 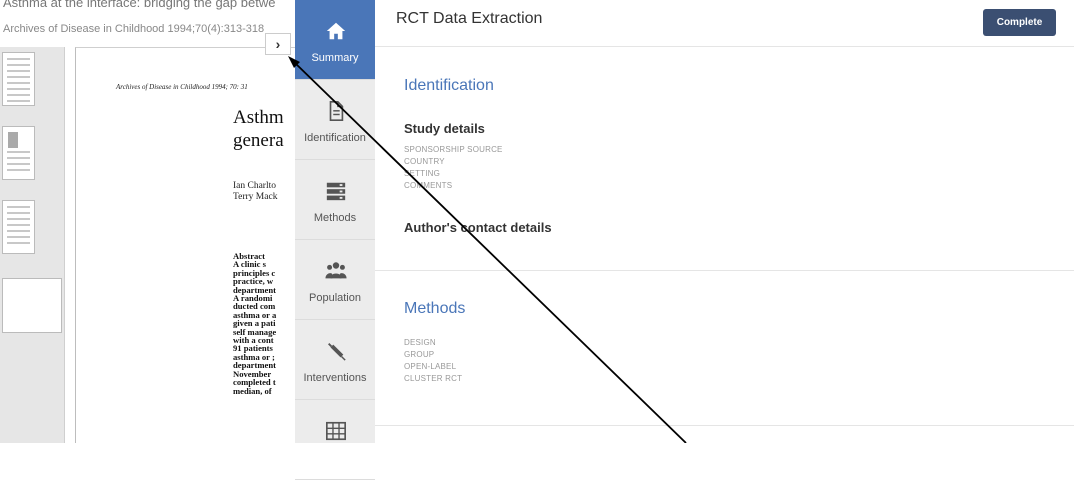 What do you see at coordinates (336, 431) in the screenshot?
I see `table-icon` at bounding box center [336, 431].